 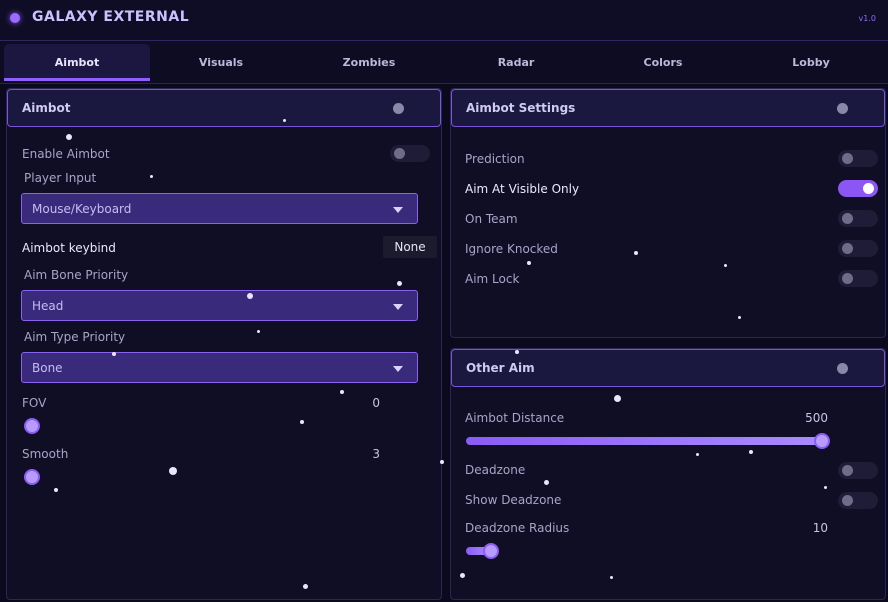 I want to click on show-deadzone-toggle, so click(x=858, y=500).